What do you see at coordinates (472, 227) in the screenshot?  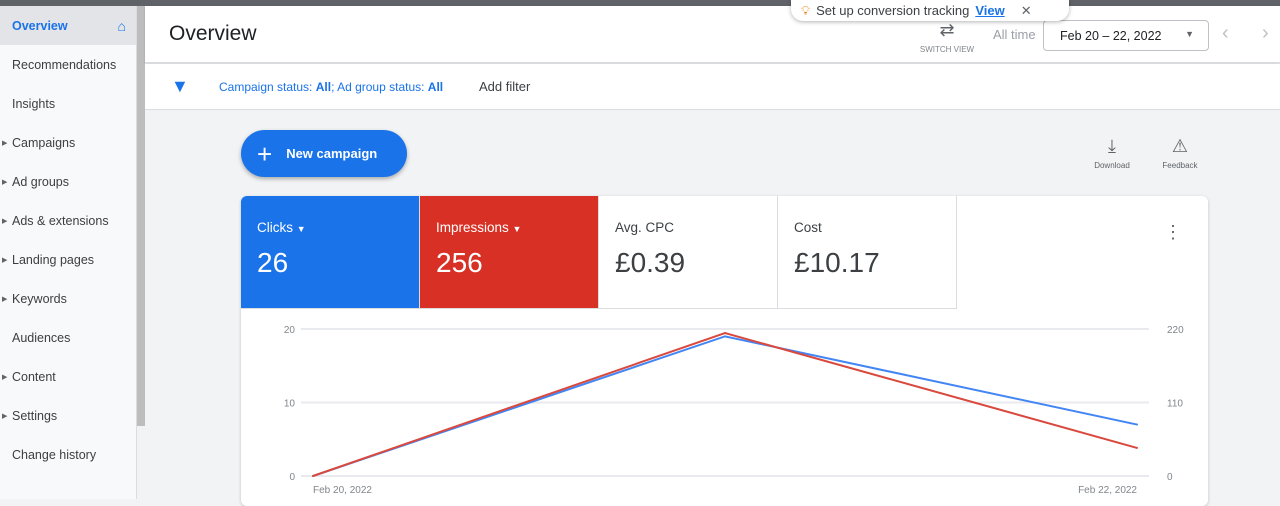 I see `metric-label: Impressions` at bounding box center [472, 227].